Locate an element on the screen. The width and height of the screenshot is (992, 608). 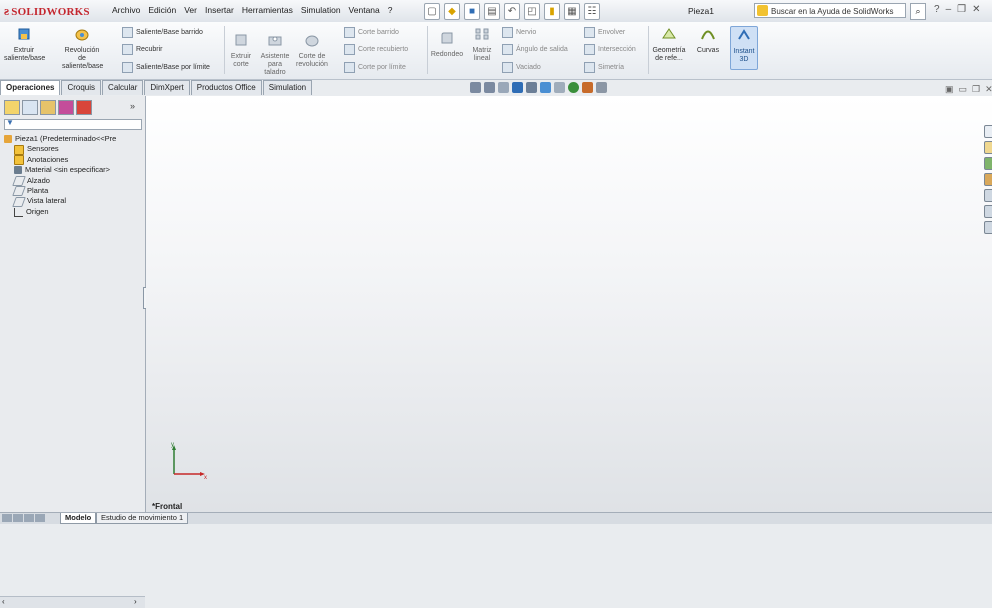
tree-item-anotaciones: Anotaciones is located at coordinates (60, 160).